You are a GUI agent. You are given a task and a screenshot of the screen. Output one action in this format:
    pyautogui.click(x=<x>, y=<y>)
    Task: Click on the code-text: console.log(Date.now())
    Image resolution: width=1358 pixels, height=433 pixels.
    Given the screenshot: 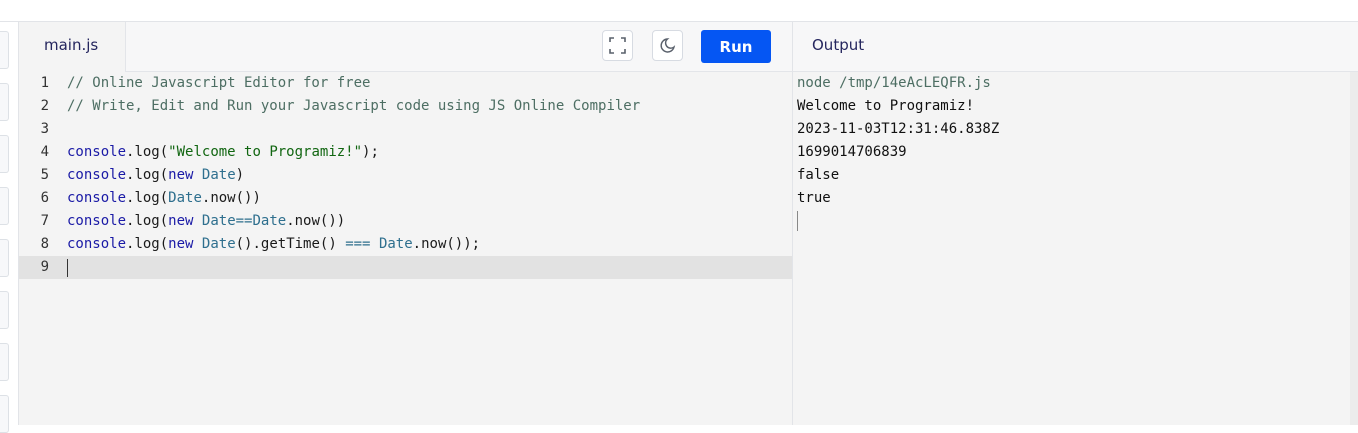 What is the action you would take?
    pyautogui.click(x=164, y=198)
    